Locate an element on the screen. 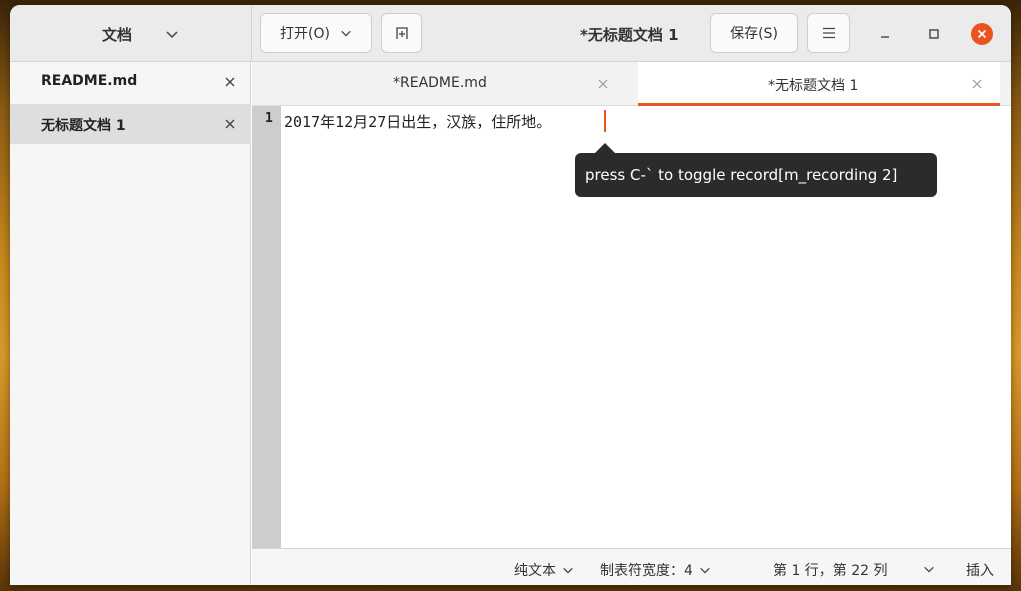 The height and width of the screenshot is (591, 1021). maximize-button is located at coordinates (934, 34).